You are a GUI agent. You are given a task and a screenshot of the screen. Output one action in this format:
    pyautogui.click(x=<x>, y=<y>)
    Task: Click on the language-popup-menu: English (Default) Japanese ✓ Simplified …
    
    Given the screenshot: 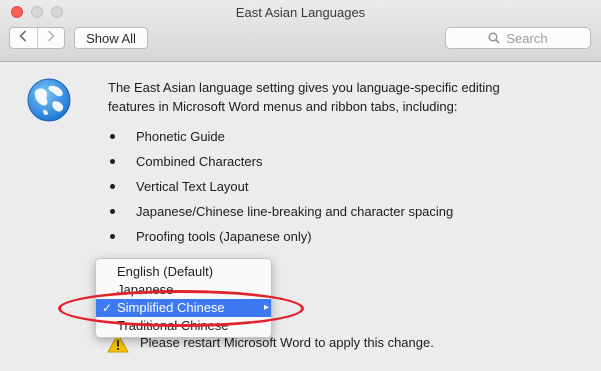 What is the action you would take?
    pyautogui.click(x=183, y=298)
    